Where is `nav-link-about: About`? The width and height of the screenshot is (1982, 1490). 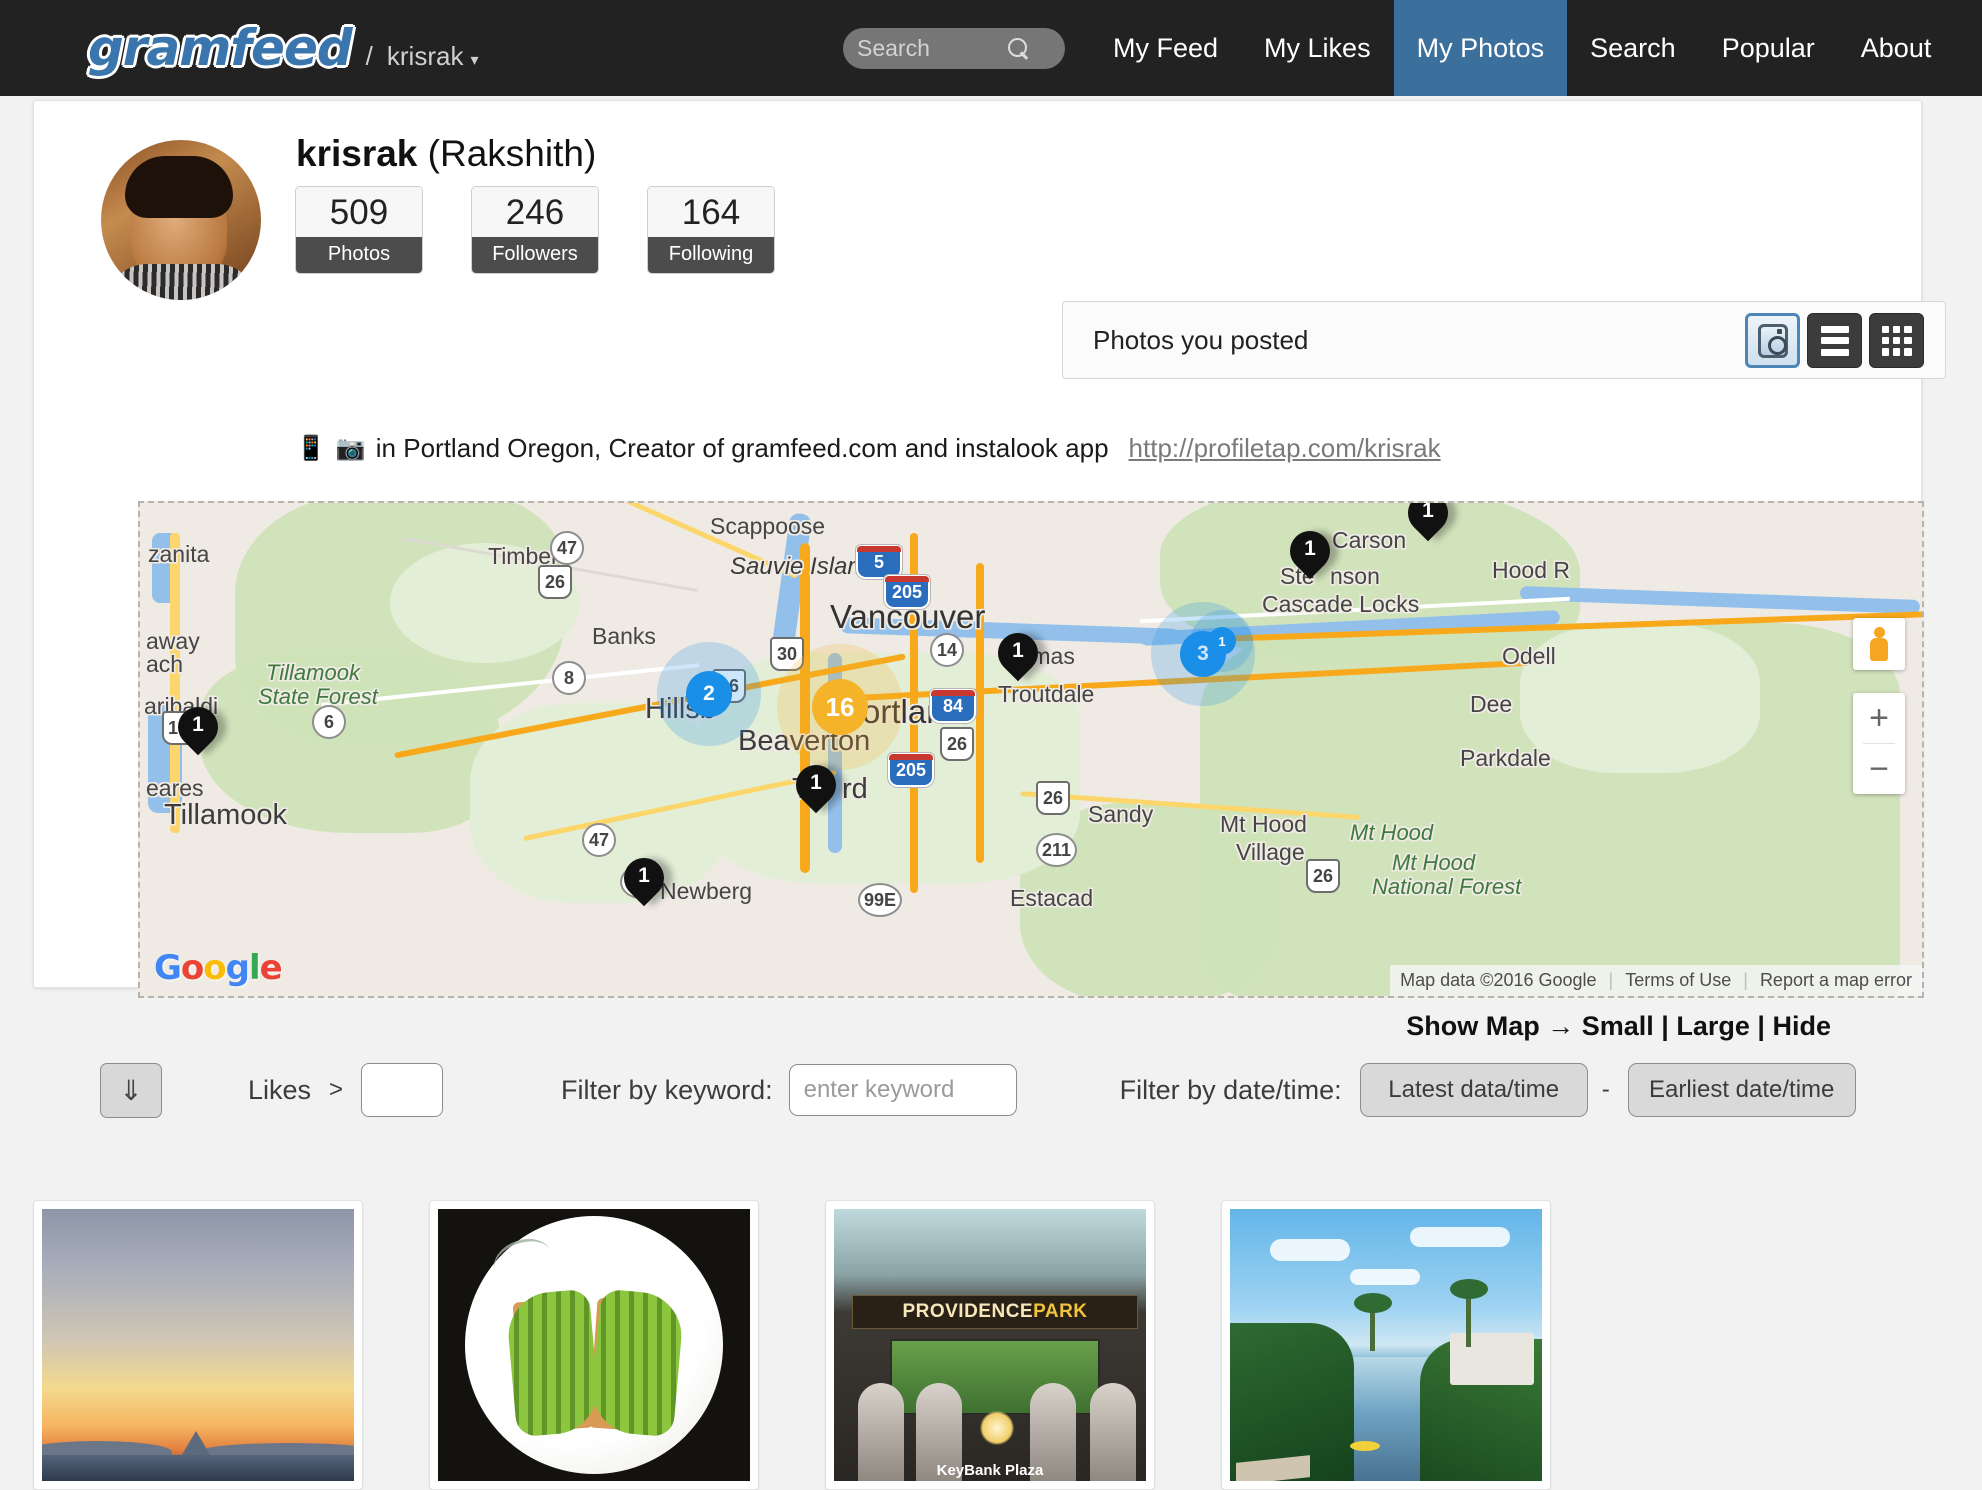 nav-link-about: About is located at coordinates (1896, 48).